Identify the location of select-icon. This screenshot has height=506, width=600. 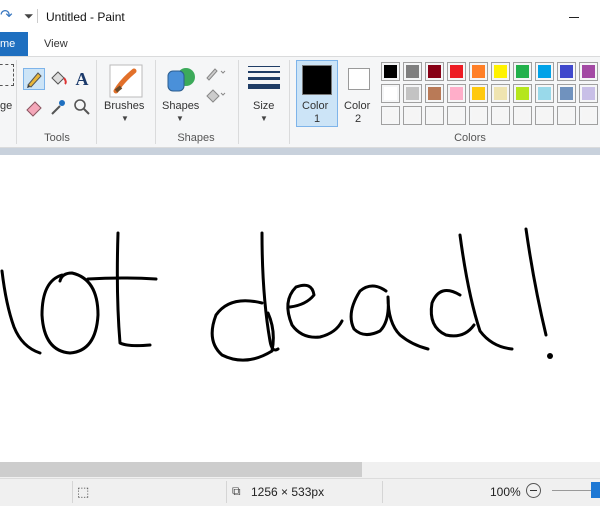
(7, 75).